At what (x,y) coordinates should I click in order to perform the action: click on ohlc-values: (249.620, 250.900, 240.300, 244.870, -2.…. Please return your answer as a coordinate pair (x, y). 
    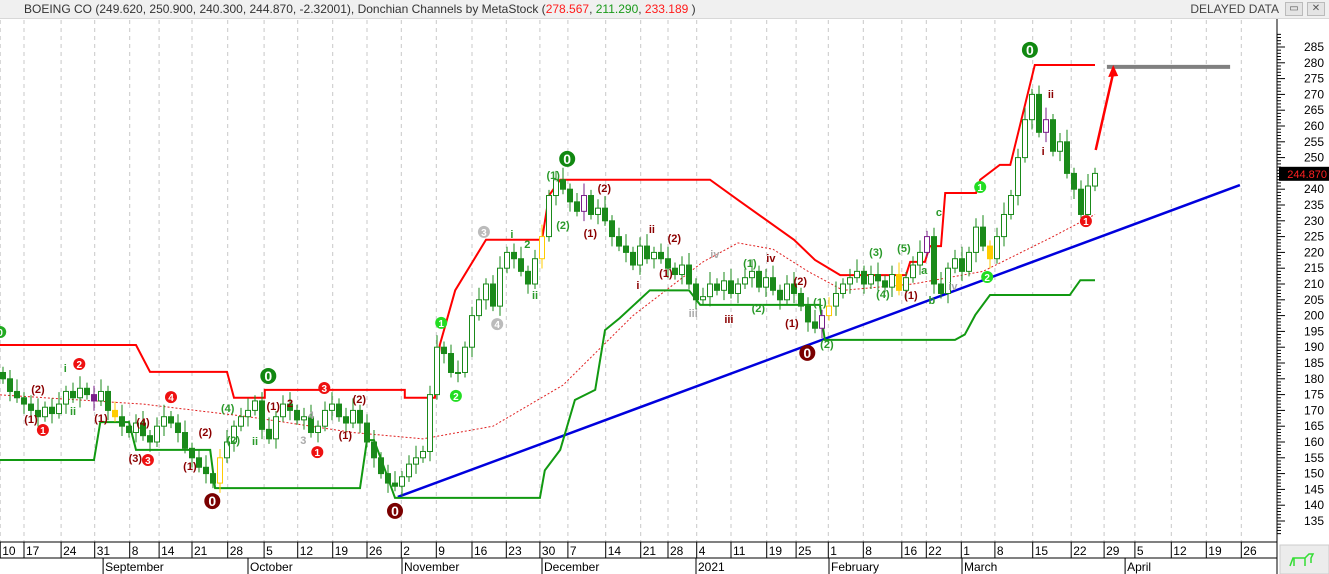
    Looking at the image, I should click on (223, 9).